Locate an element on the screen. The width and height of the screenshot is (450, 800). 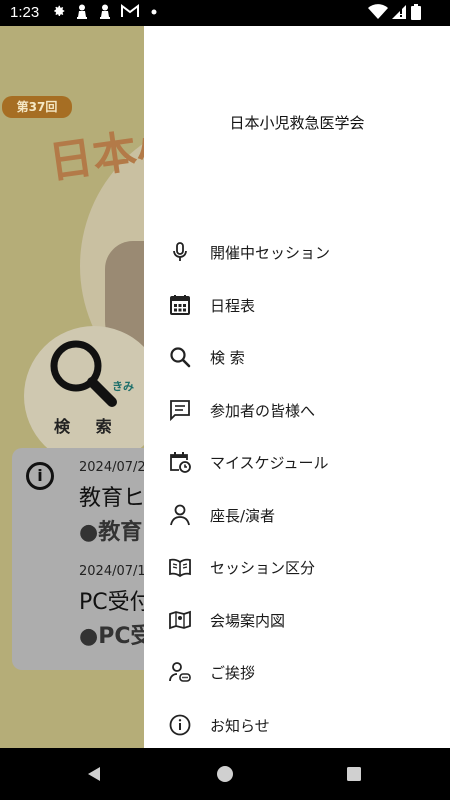
status-time: 1:23 is located at coordinates (25, 12).